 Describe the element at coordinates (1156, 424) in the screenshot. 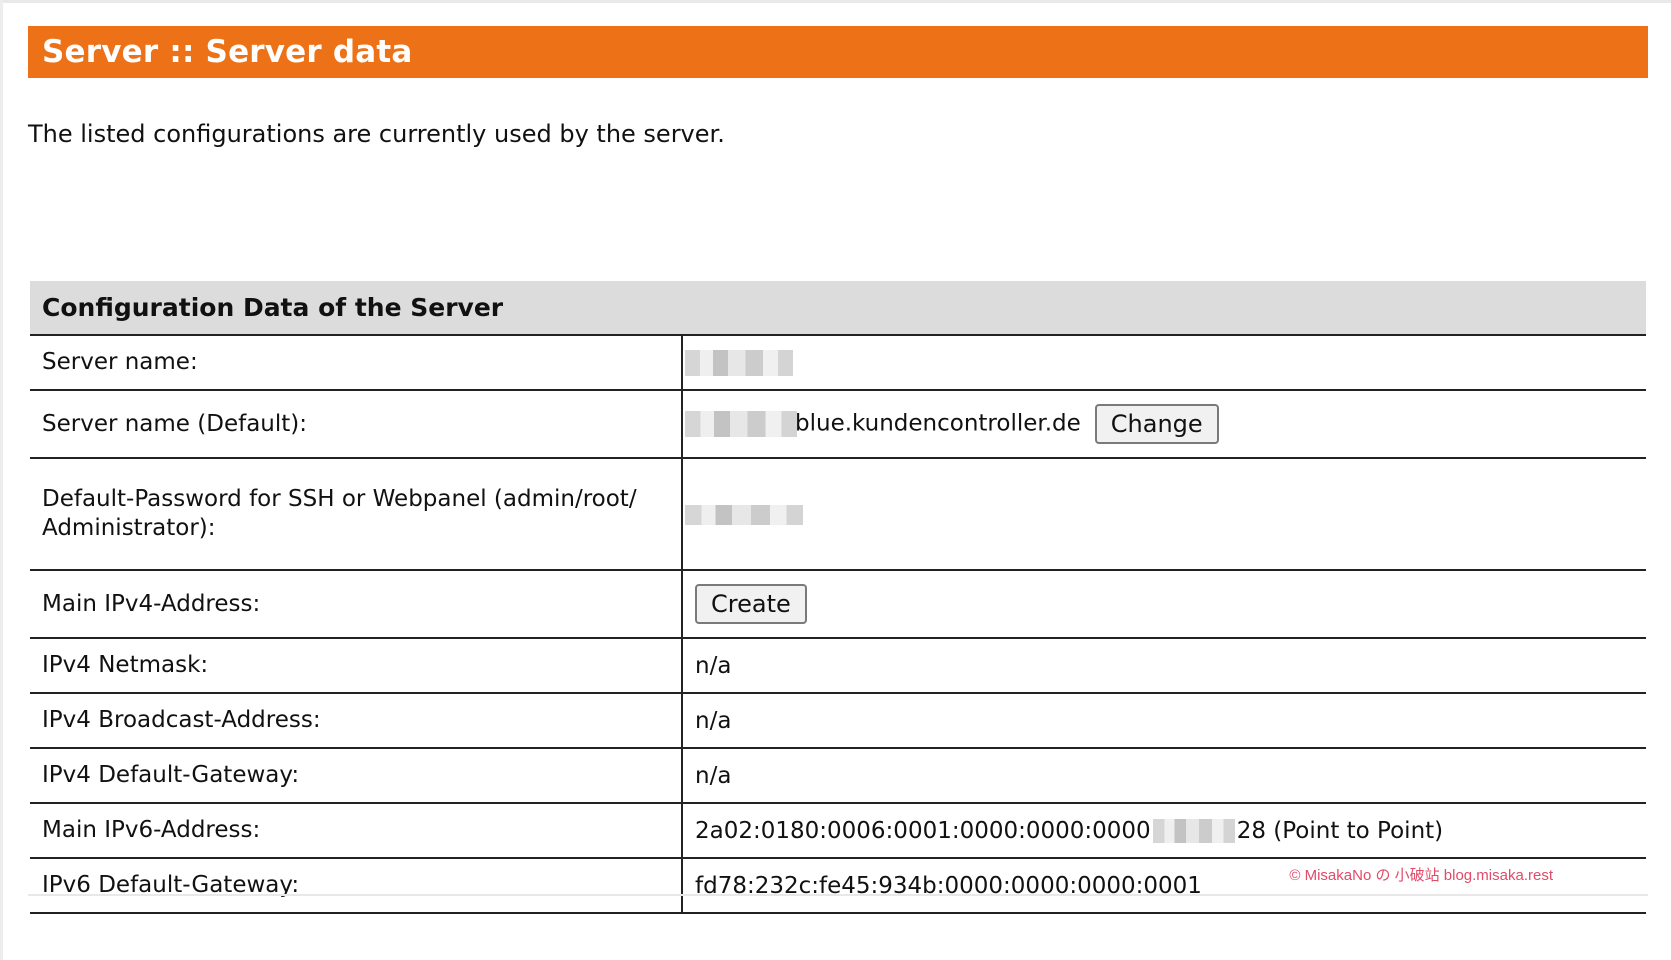

I see `change-button: Change` at that location.